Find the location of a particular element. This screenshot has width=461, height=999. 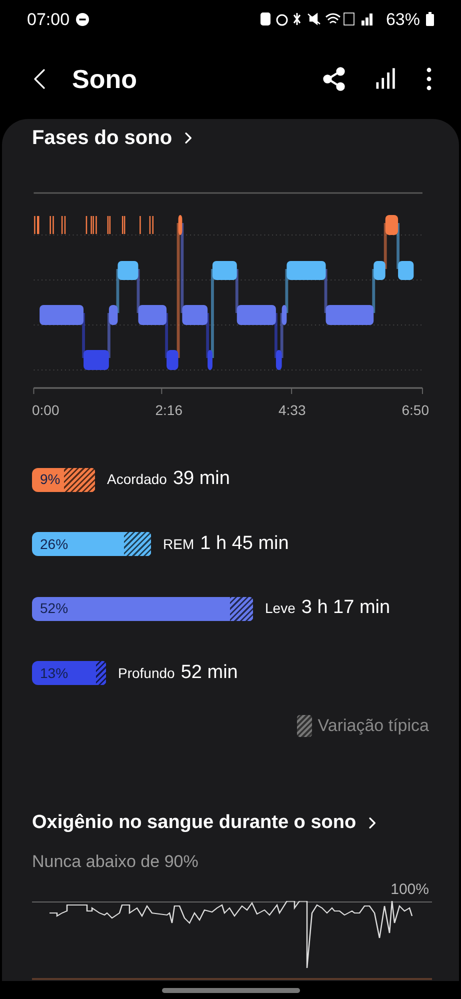

oxygen-max-label: 100% is located at coordinates (409, 890).